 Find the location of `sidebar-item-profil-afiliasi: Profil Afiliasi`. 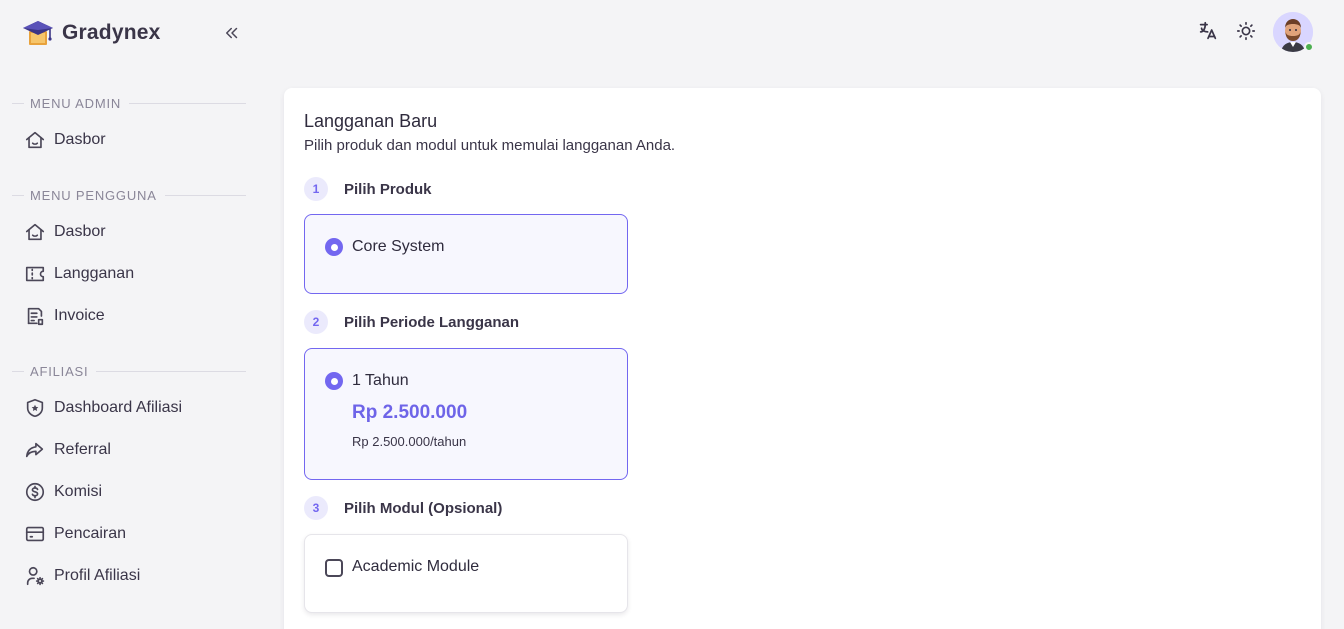

sidebar-item-profil-afiliasi: Profil Afiliasi is located at coordinates (130, 576).